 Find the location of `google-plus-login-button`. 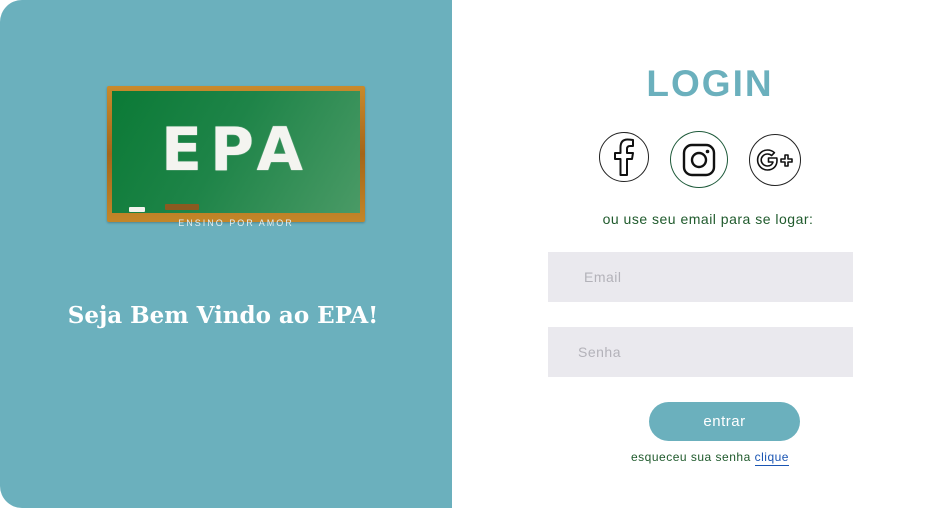

google-plus-login-button is located at coordinates (775, 160).